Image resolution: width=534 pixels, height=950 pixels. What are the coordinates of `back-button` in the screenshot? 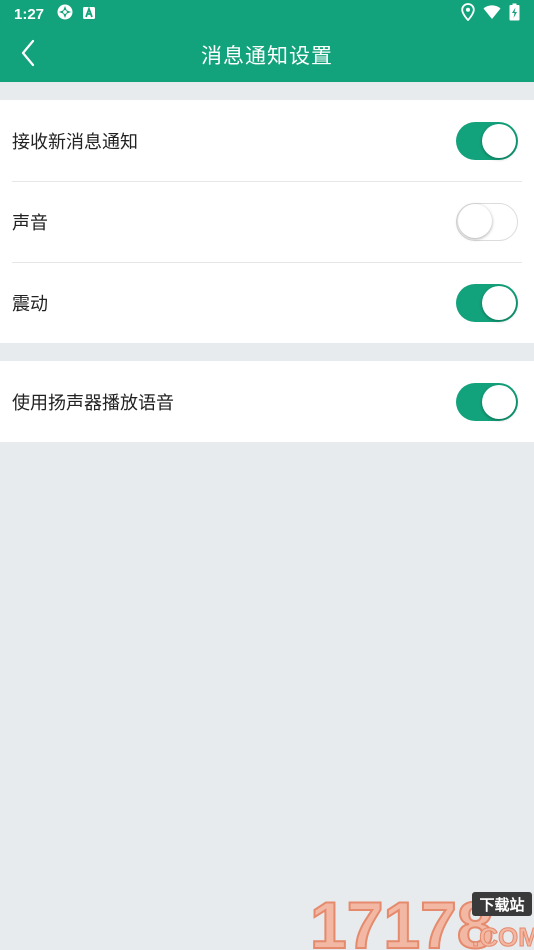 It's located at (28, 55).